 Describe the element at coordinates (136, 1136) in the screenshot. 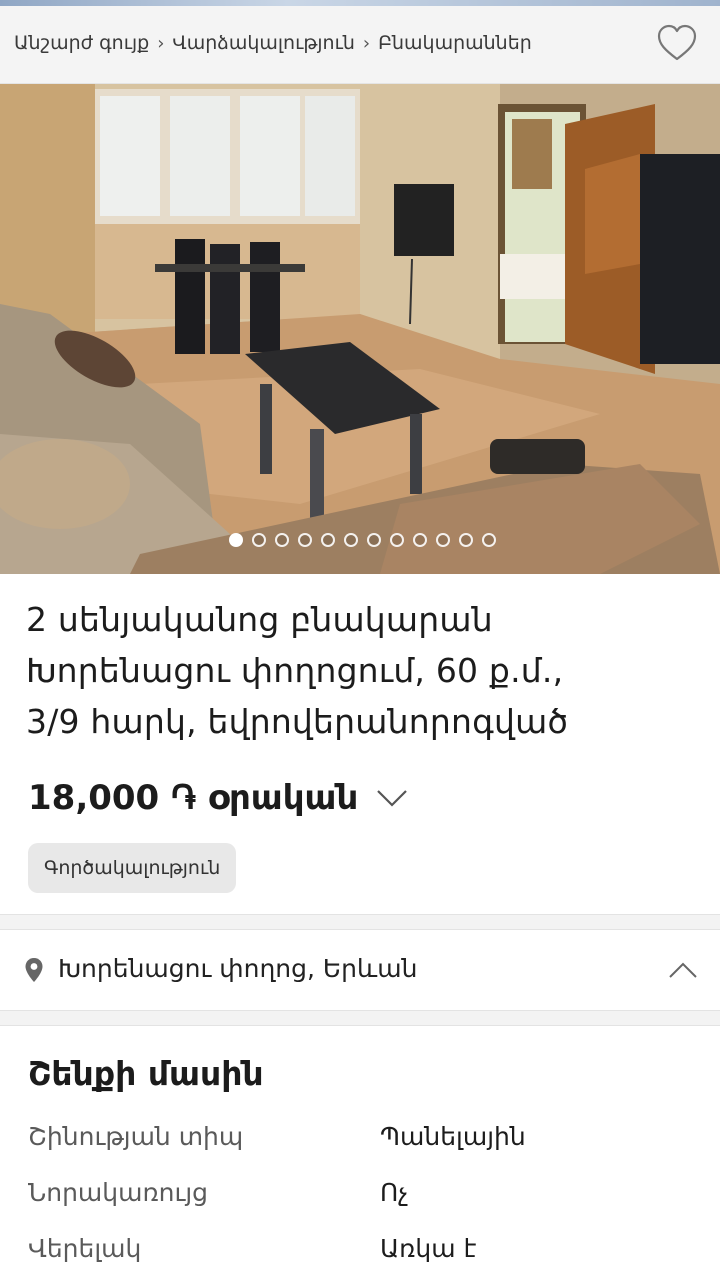

I see `spec-label: Շինության տիպ` at that location.